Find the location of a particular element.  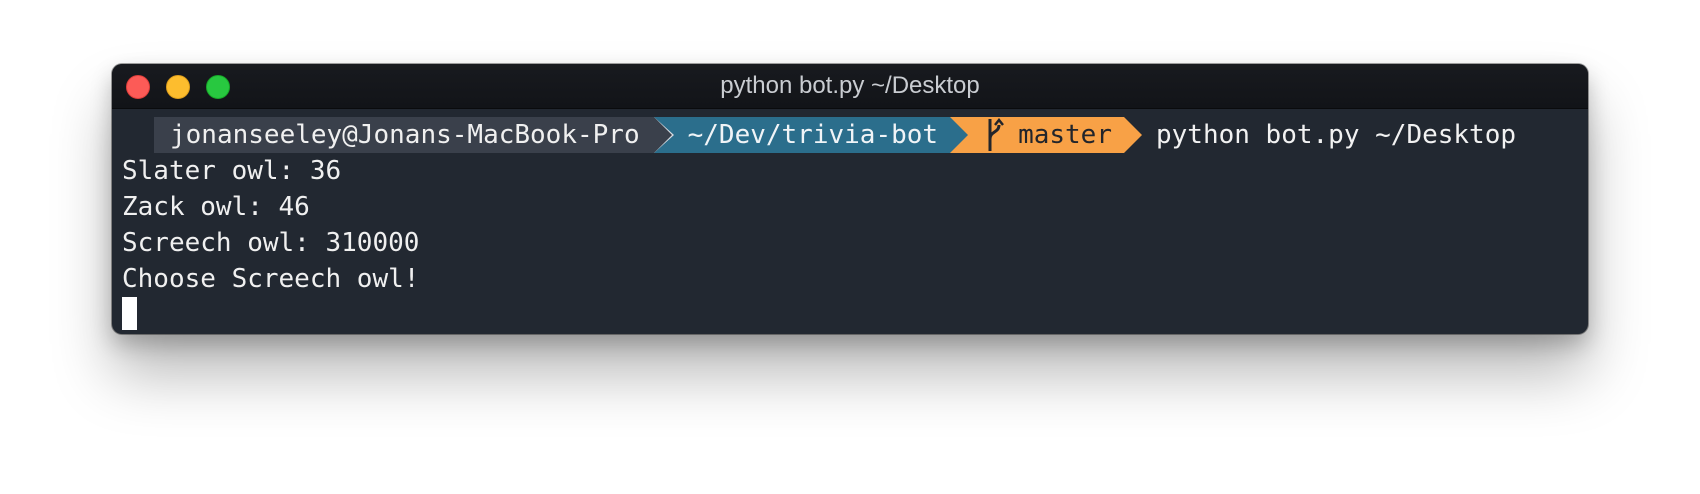

output-line: Choose Screech owl! is located at coordinates (271, 279).